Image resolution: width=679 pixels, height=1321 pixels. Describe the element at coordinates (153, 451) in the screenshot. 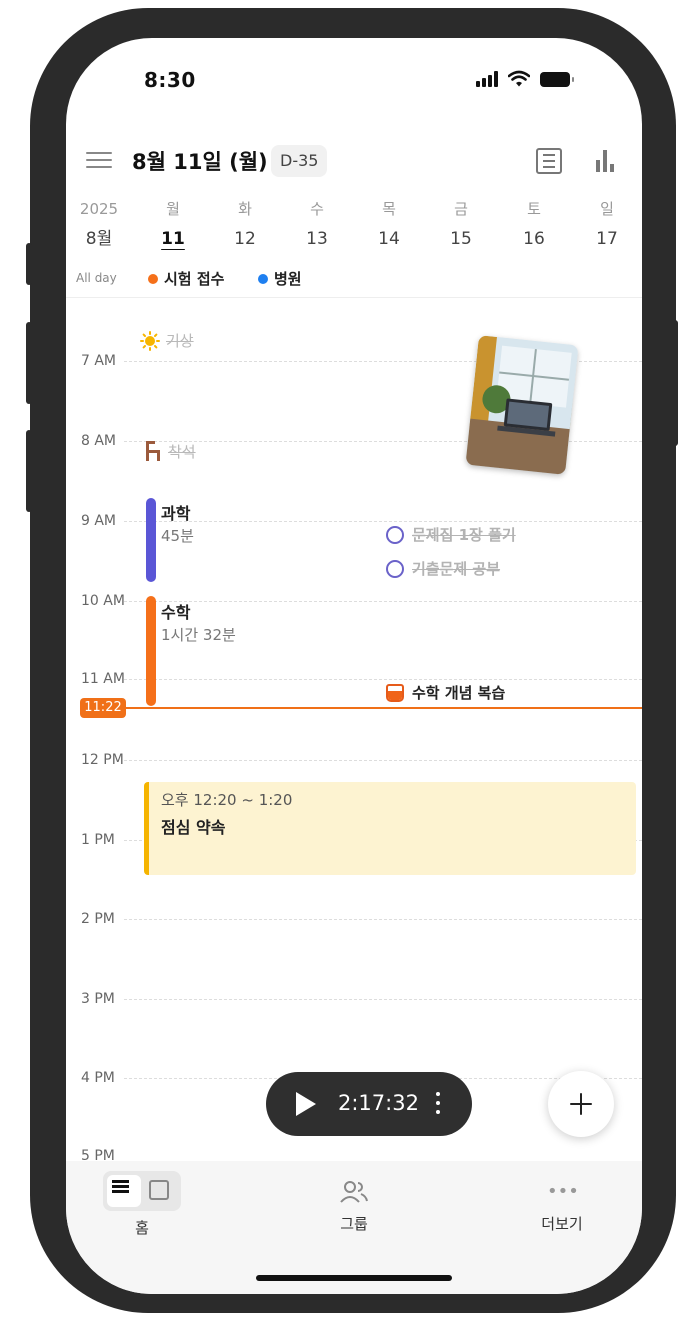

I see `chair-icon` at that location.